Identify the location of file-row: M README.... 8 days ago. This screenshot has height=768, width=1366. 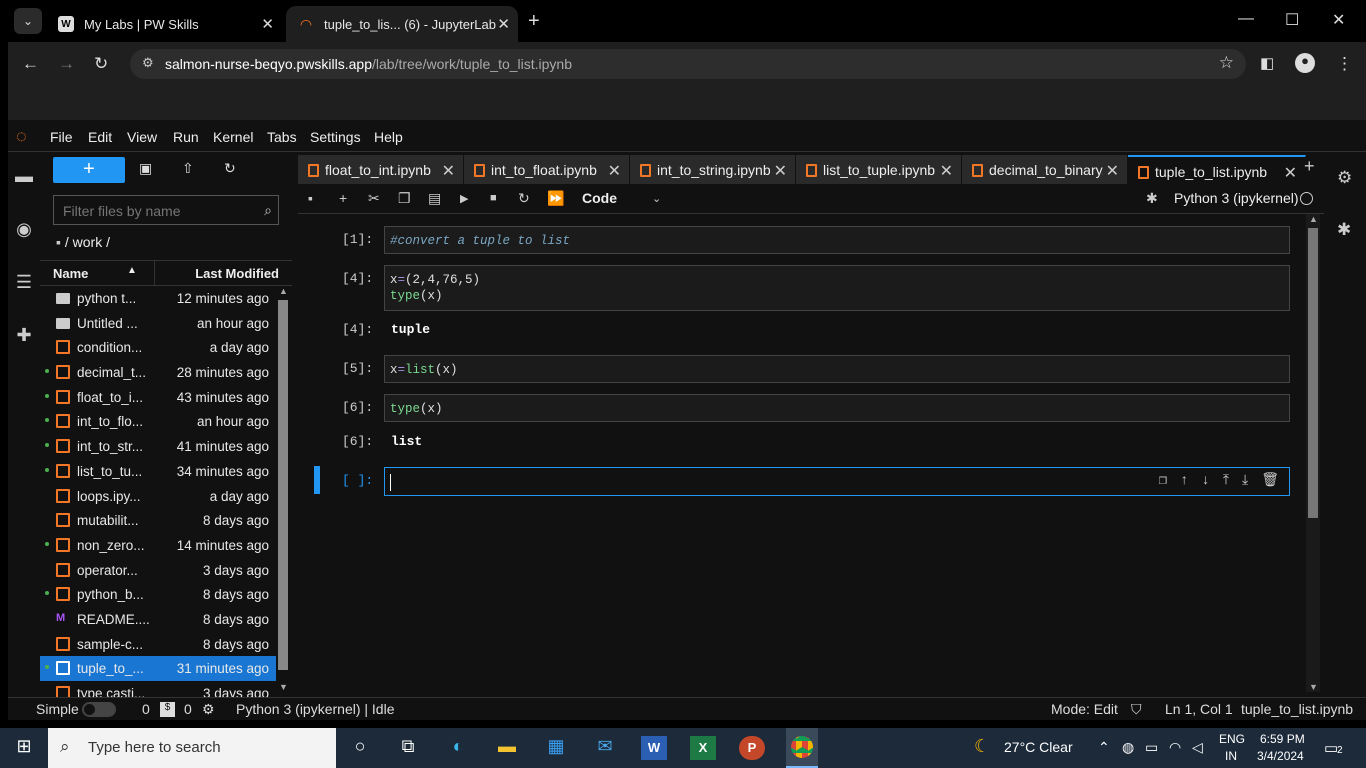
(158, 619).